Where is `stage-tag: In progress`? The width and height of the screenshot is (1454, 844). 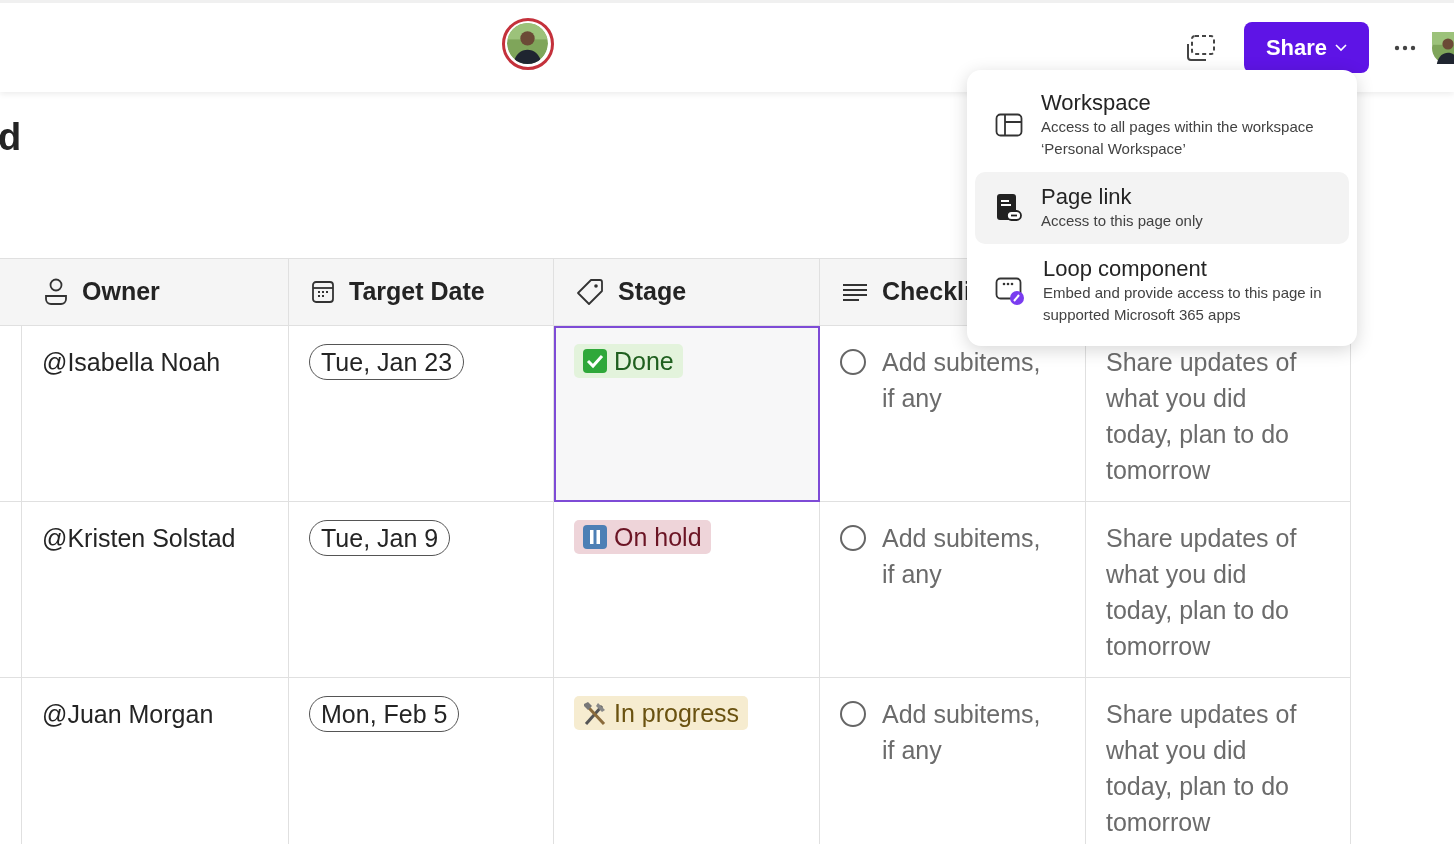
stage-tag: In progress is located at coordinates (661, 713).